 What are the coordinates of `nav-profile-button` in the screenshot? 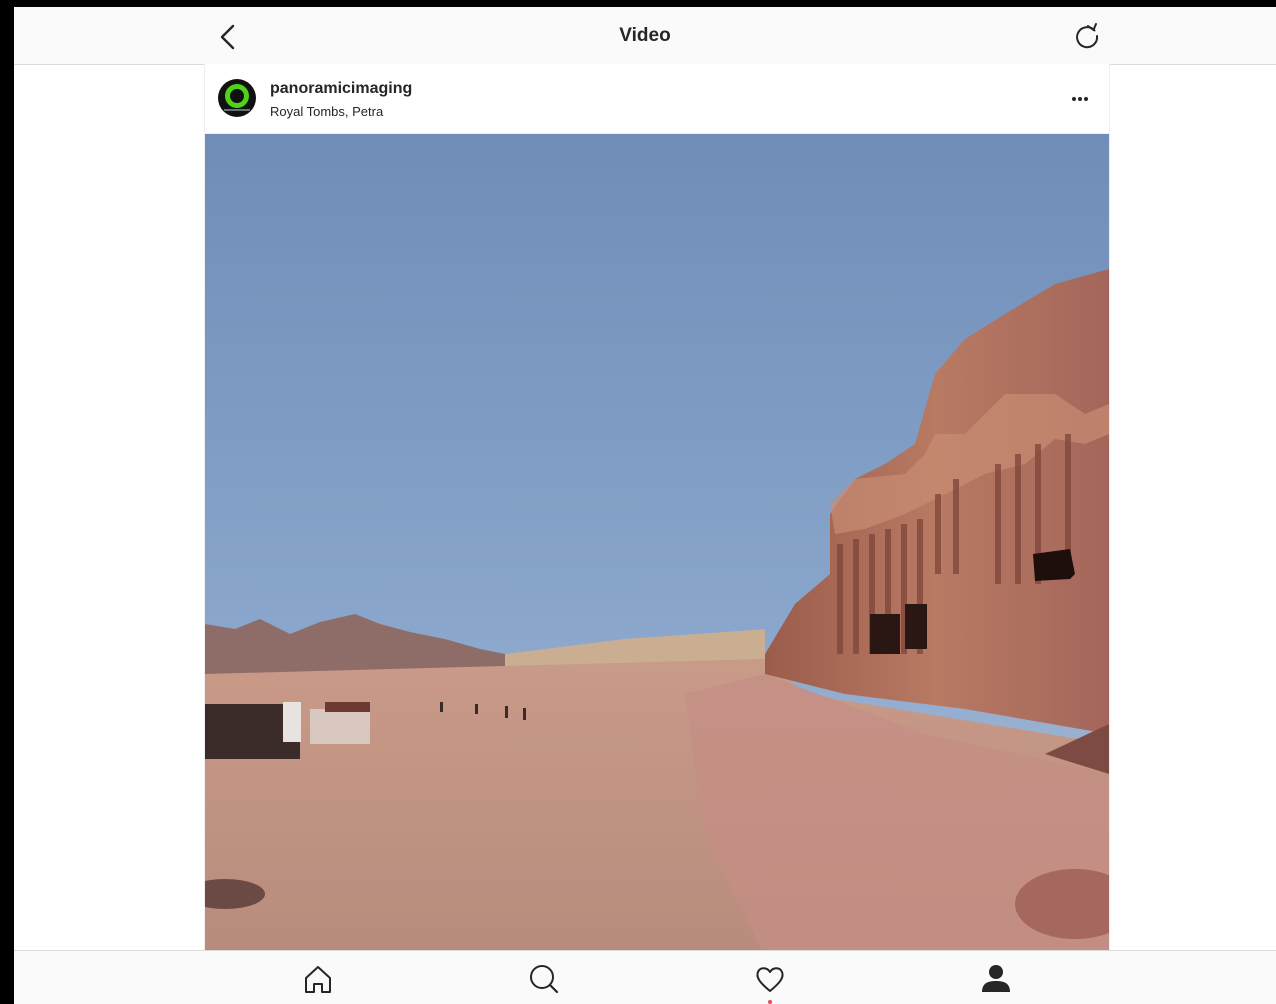 It's located at (996, 979).